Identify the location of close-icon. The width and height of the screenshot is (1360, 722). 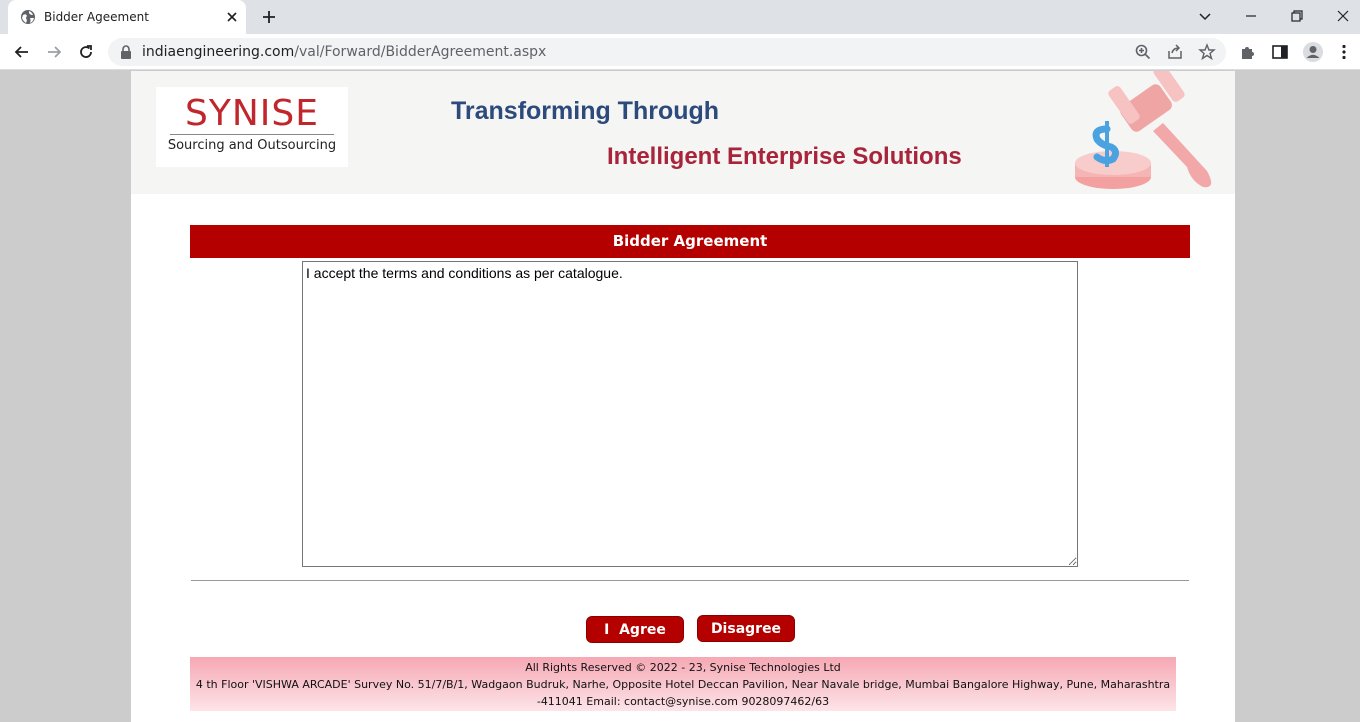
(232, 17).